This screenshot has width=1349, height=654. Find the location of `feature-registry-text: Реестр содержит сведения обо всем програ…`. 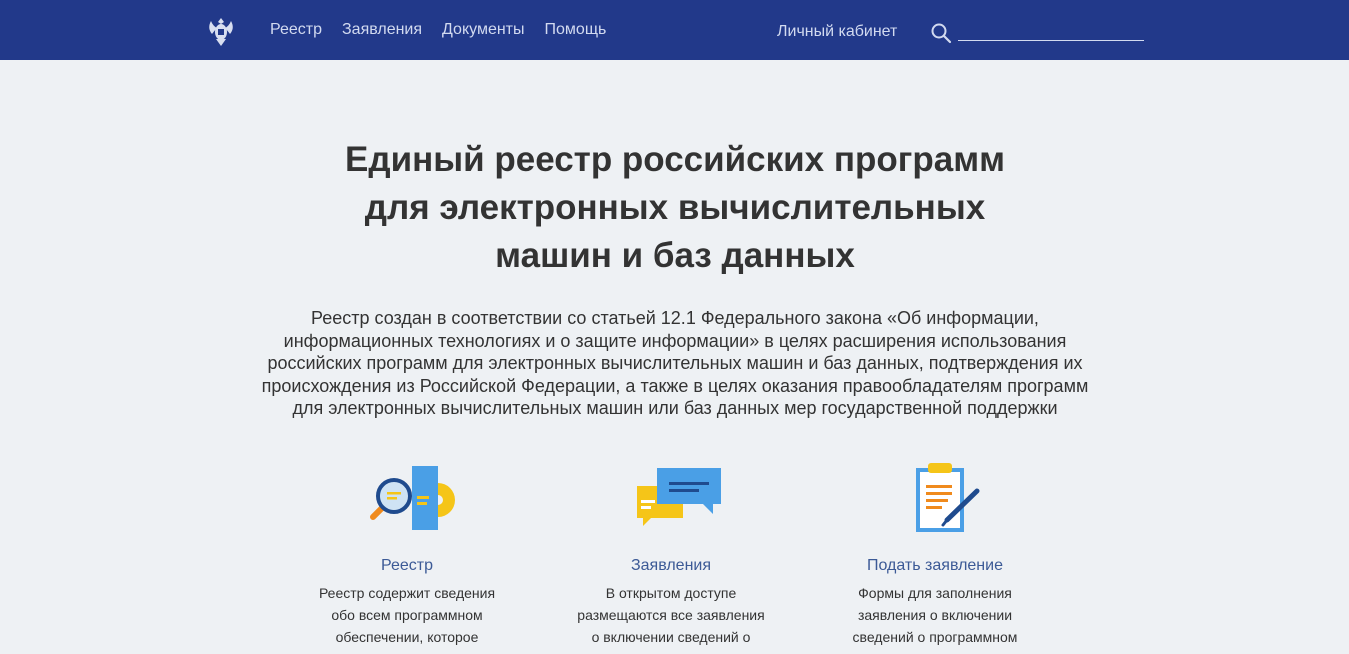

feature-registry-text: Реестр содержит сведения обо всем програ… is located at coordinates (407, 615).